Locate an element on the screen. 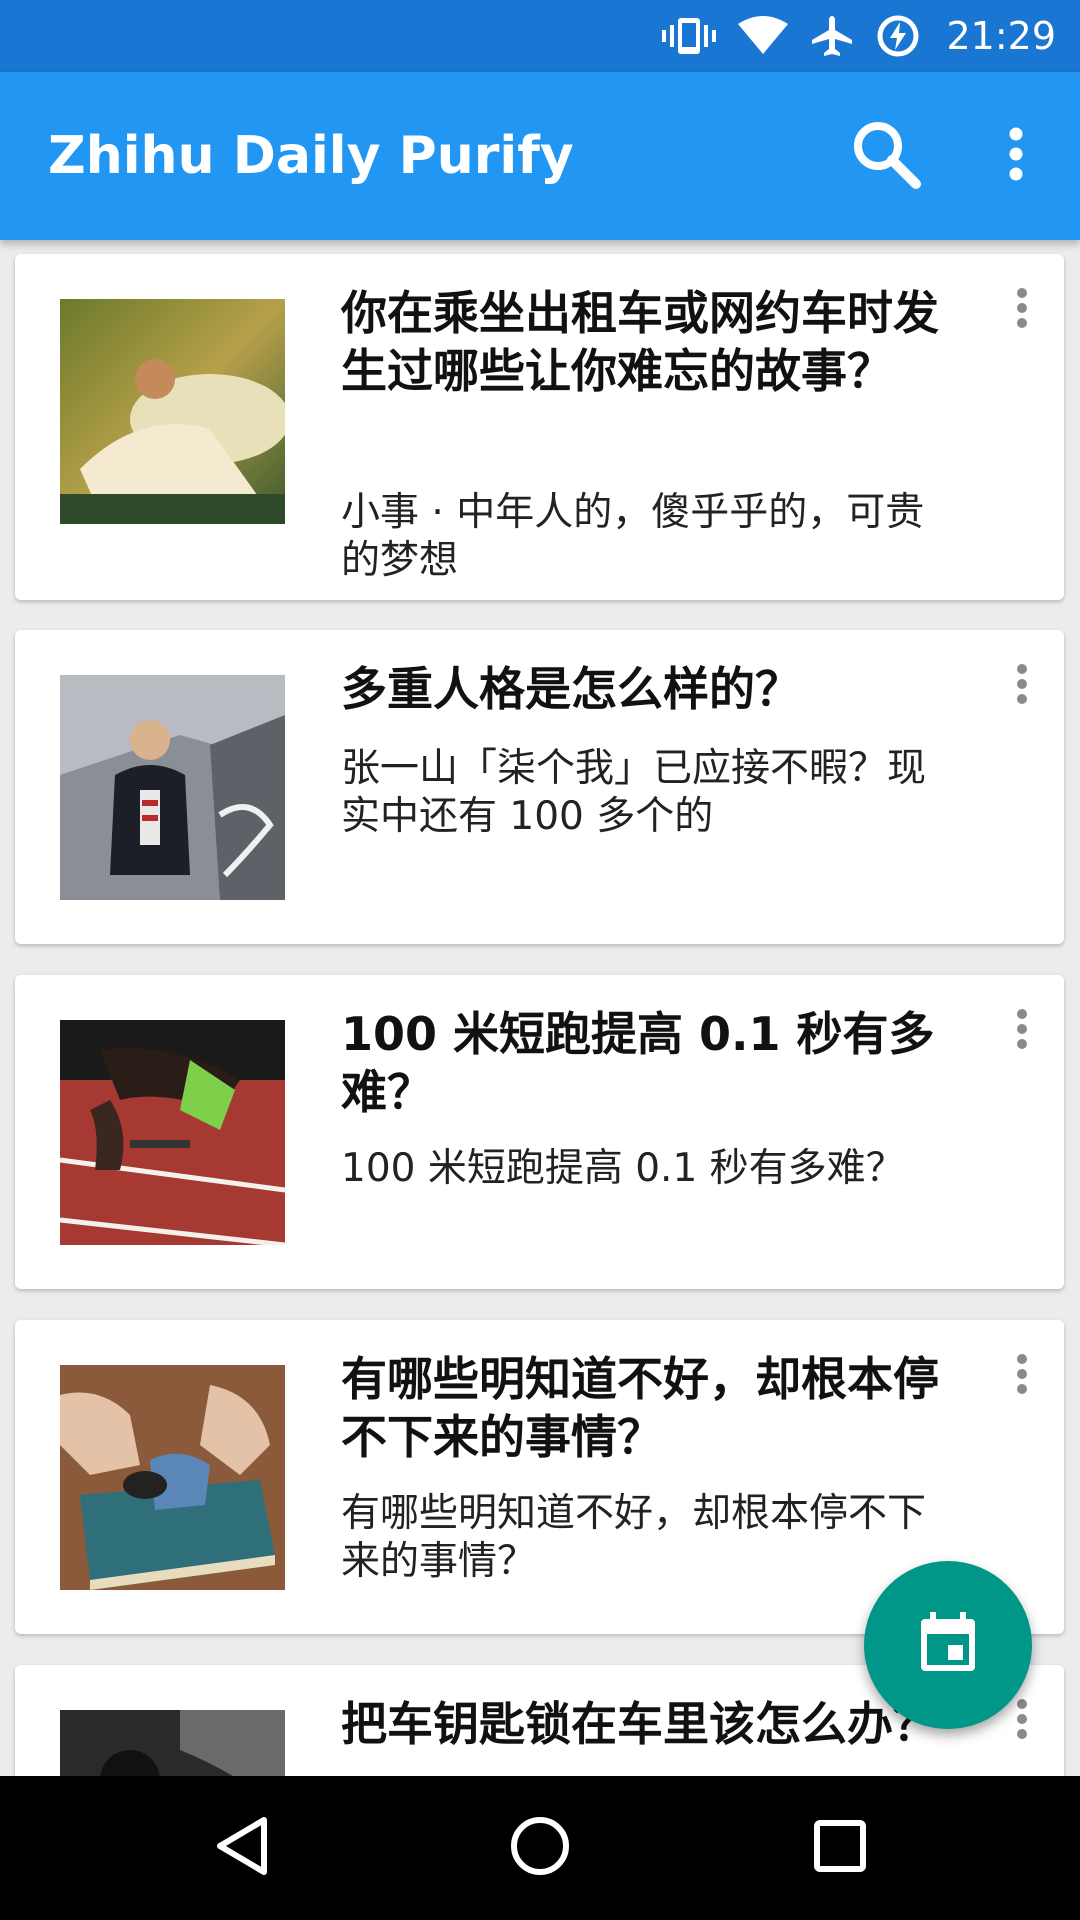 Image resolution: width=1080 pixels, height=1920 pixels. vibrate-icon is located at coordinates (689, 36).